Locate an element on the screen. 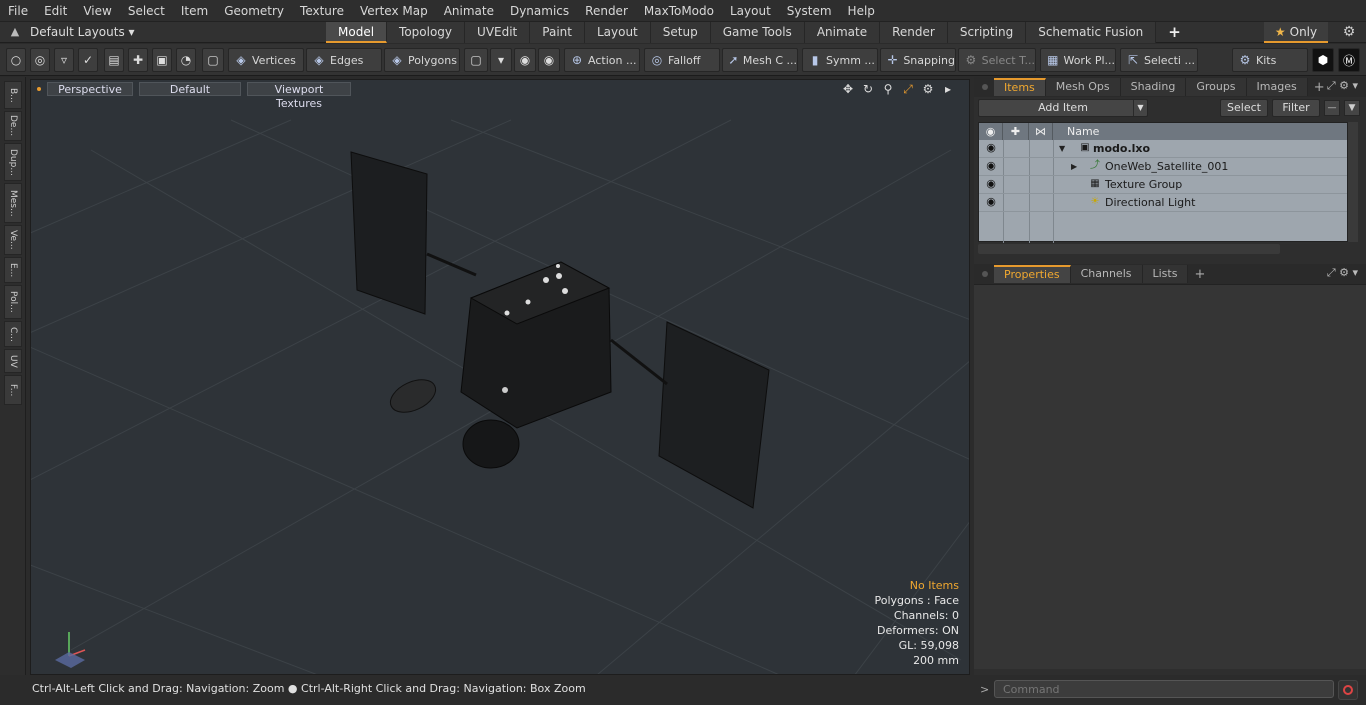  menu-view: View is located at coordinates (97, 11).